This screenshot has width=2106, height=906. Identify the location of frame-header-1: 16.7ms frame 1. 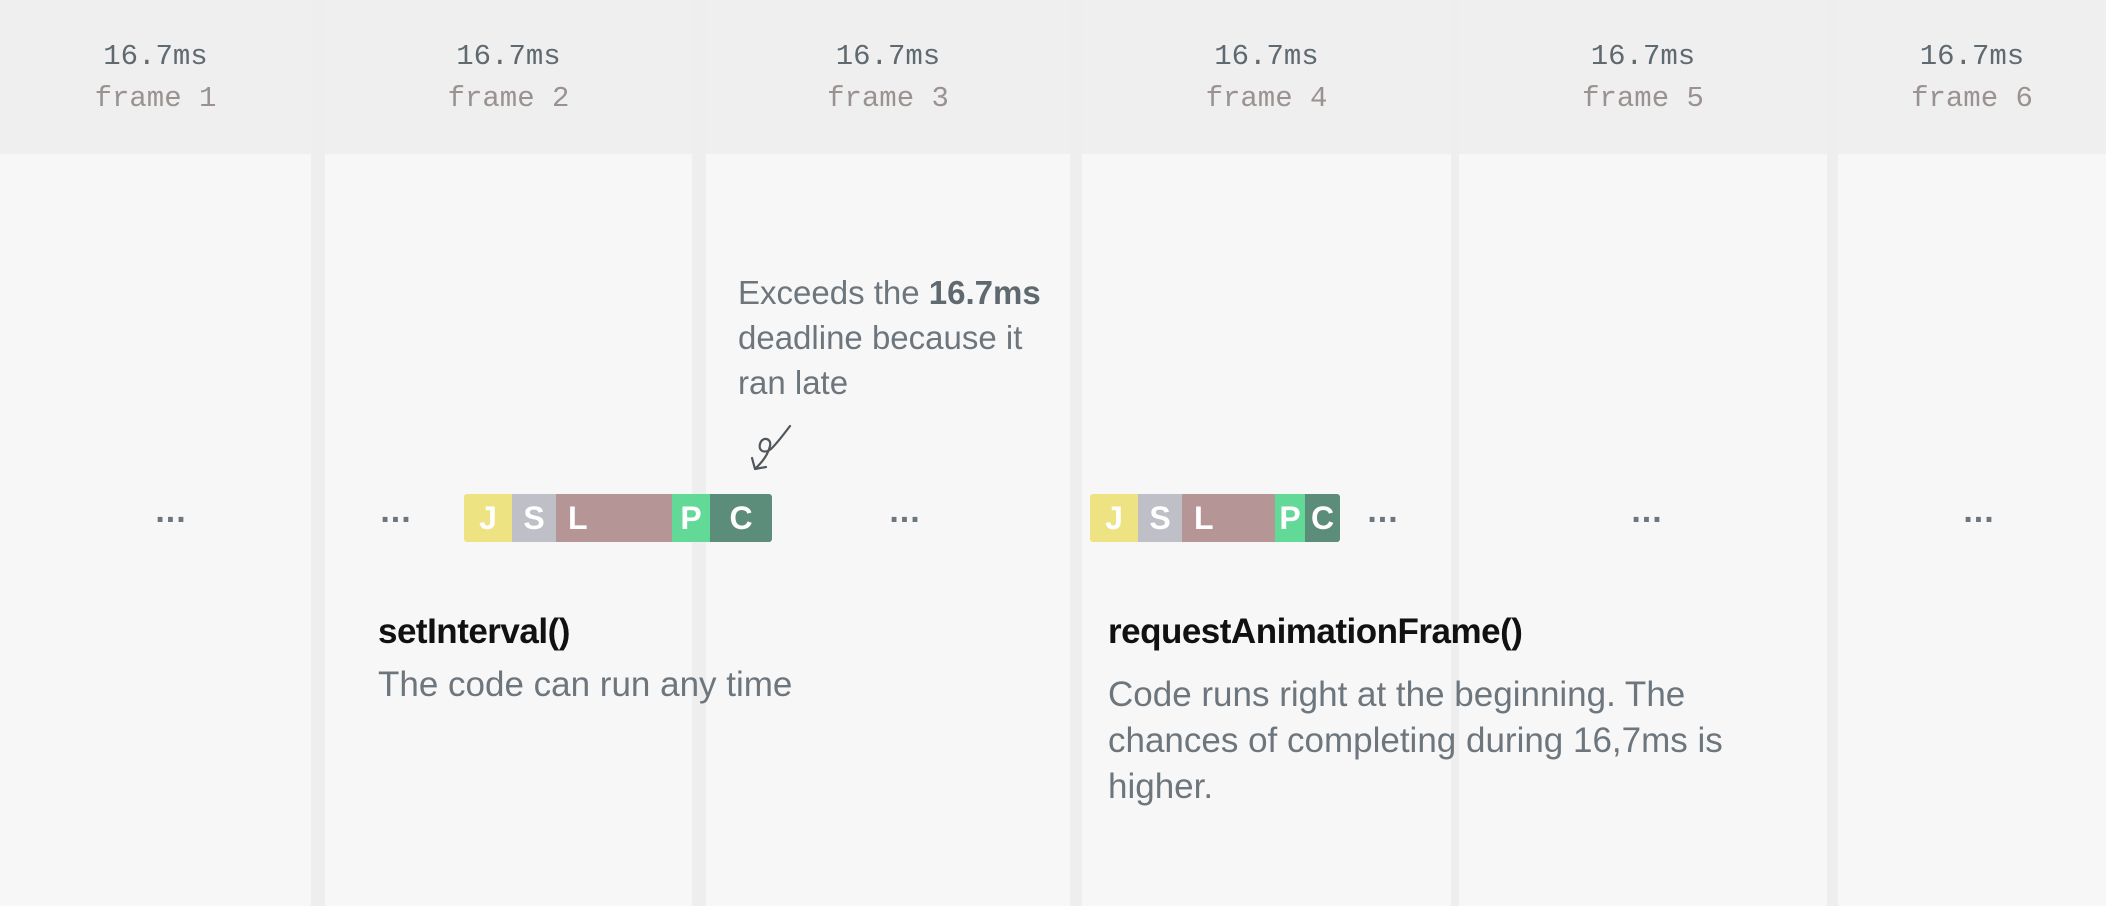
(155, 77).